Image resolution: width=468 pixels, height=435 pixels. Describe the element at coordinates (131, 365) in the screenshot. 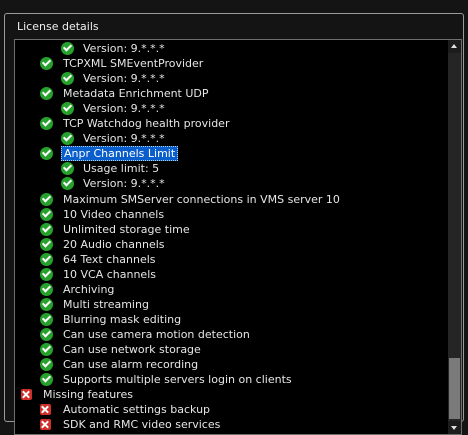

I see `feature-label: Can use alarm recording` at that location.